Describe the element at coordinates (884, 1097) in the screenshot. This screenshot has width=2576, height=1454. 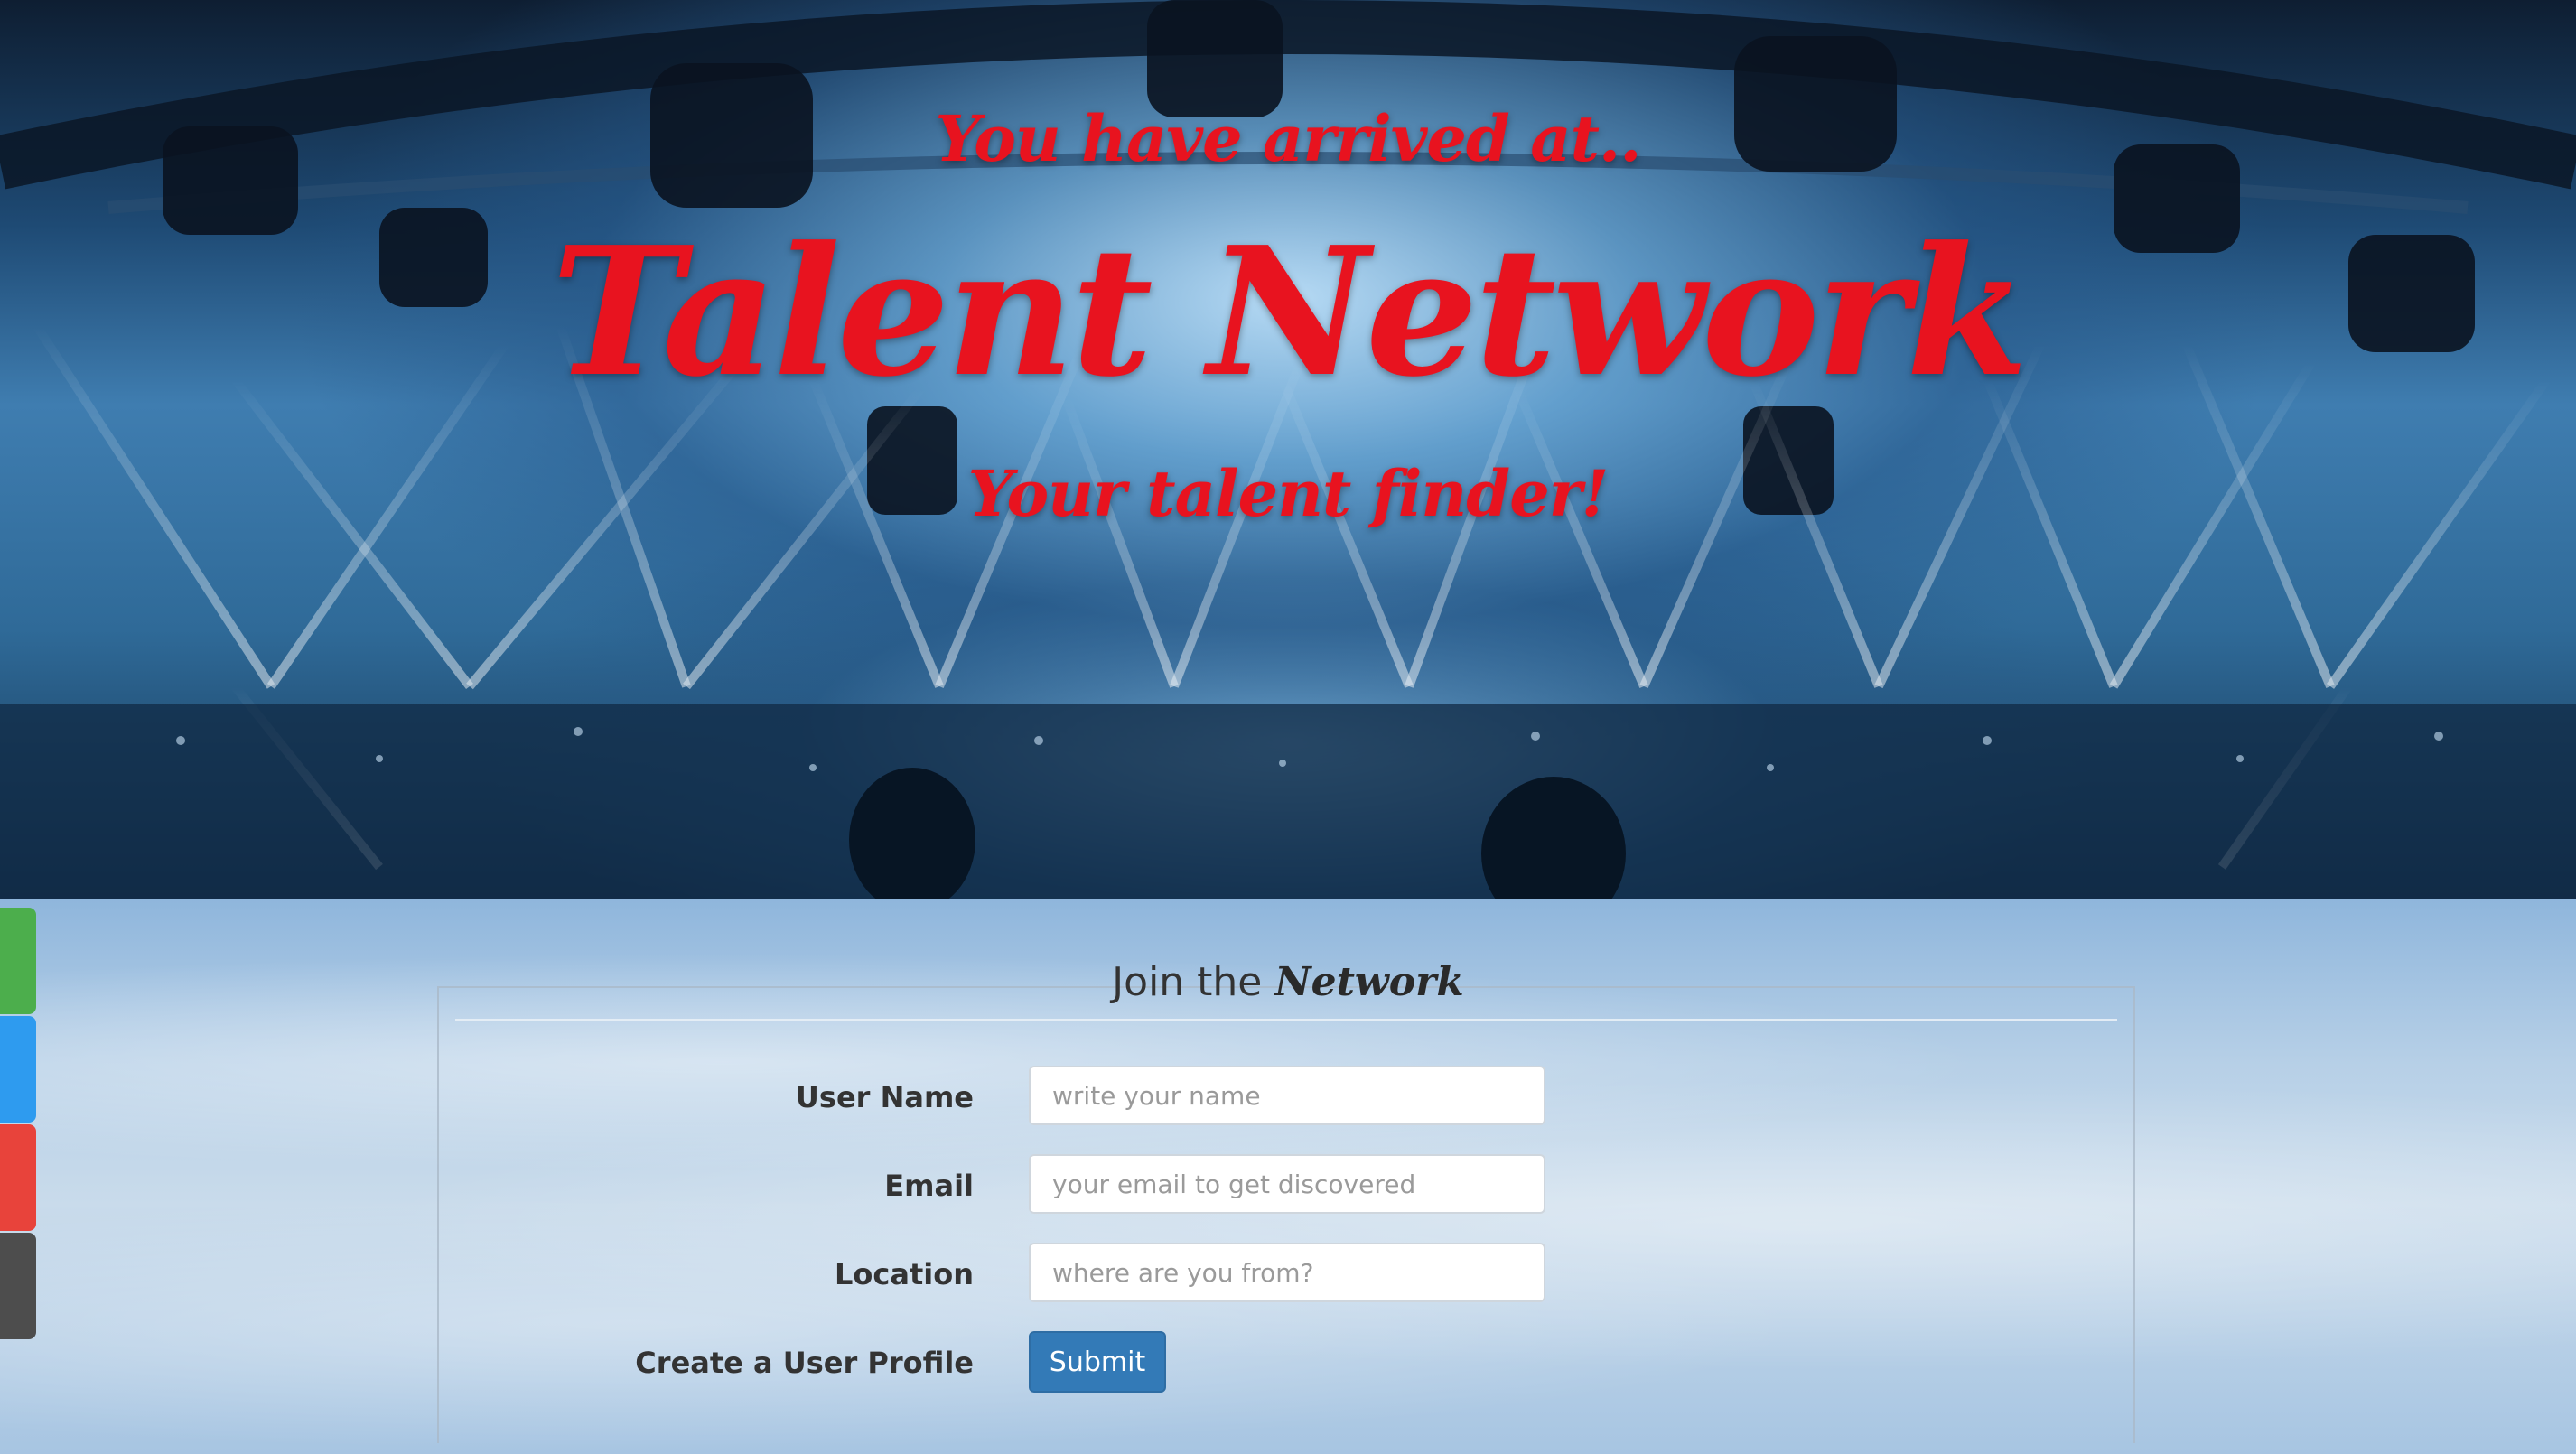
I see `username-label: User Name` at that location.